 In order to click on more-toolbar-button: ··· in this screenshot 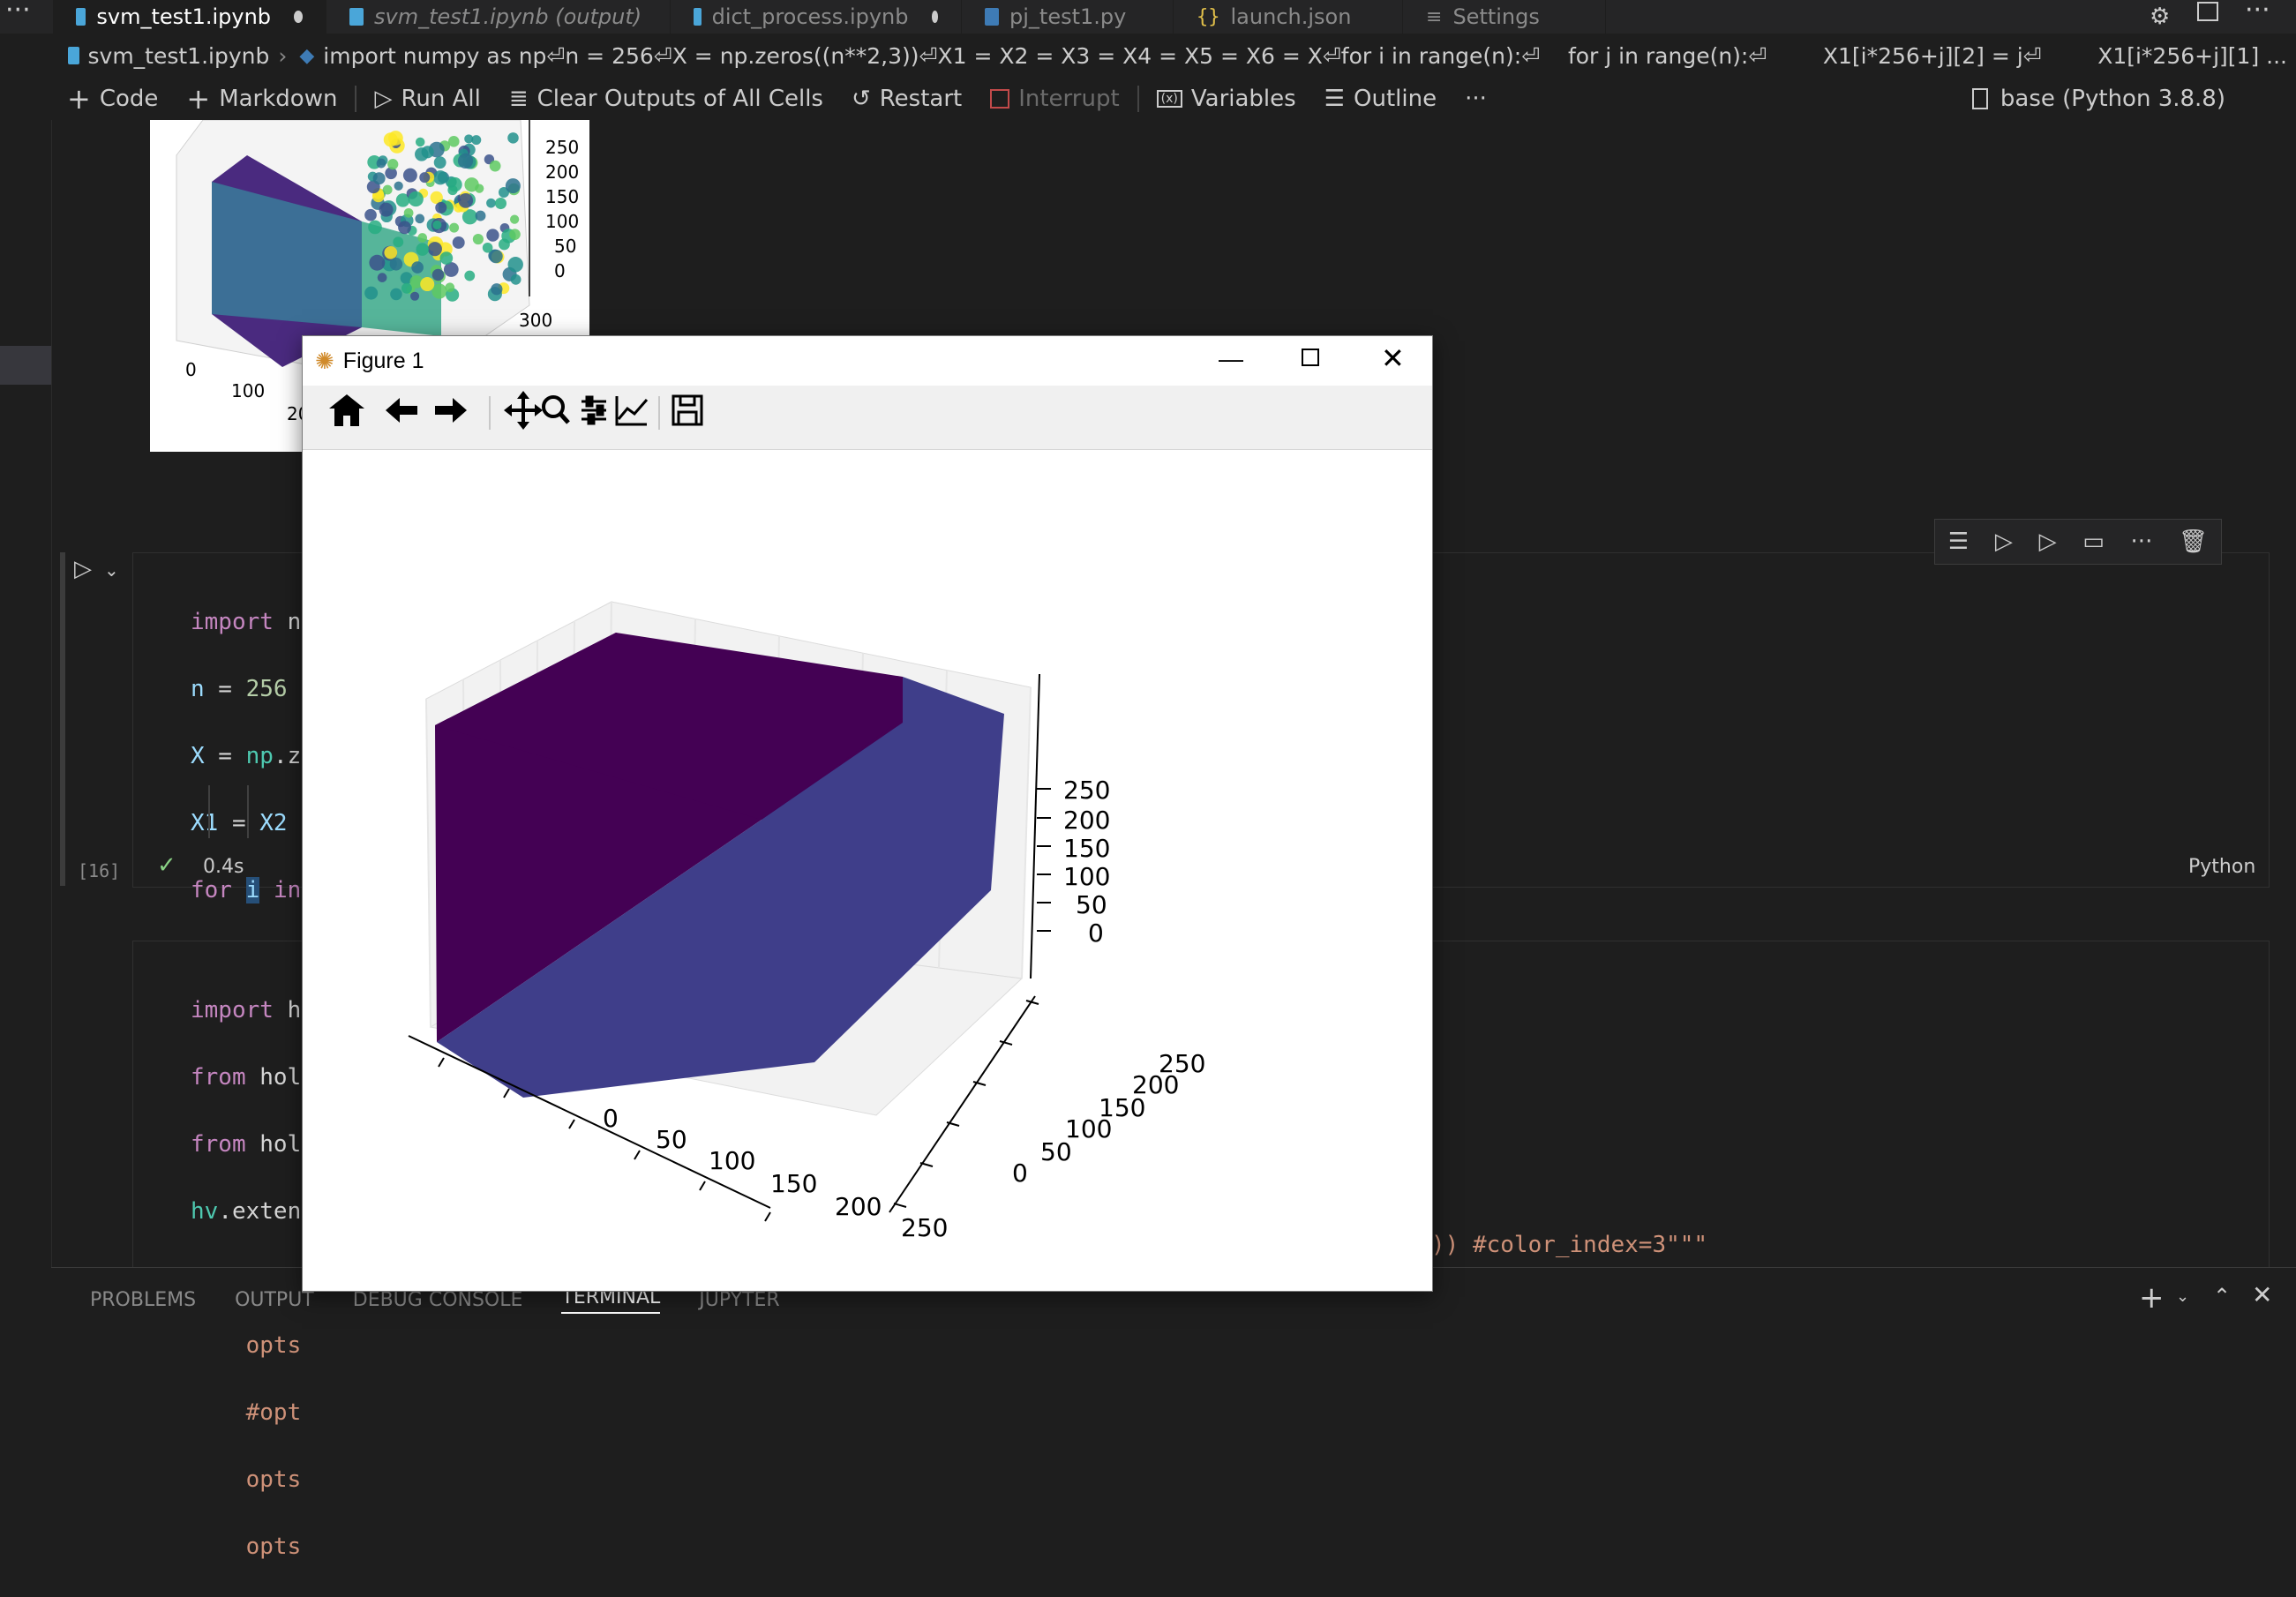, I will do `click(1476, 99)`.